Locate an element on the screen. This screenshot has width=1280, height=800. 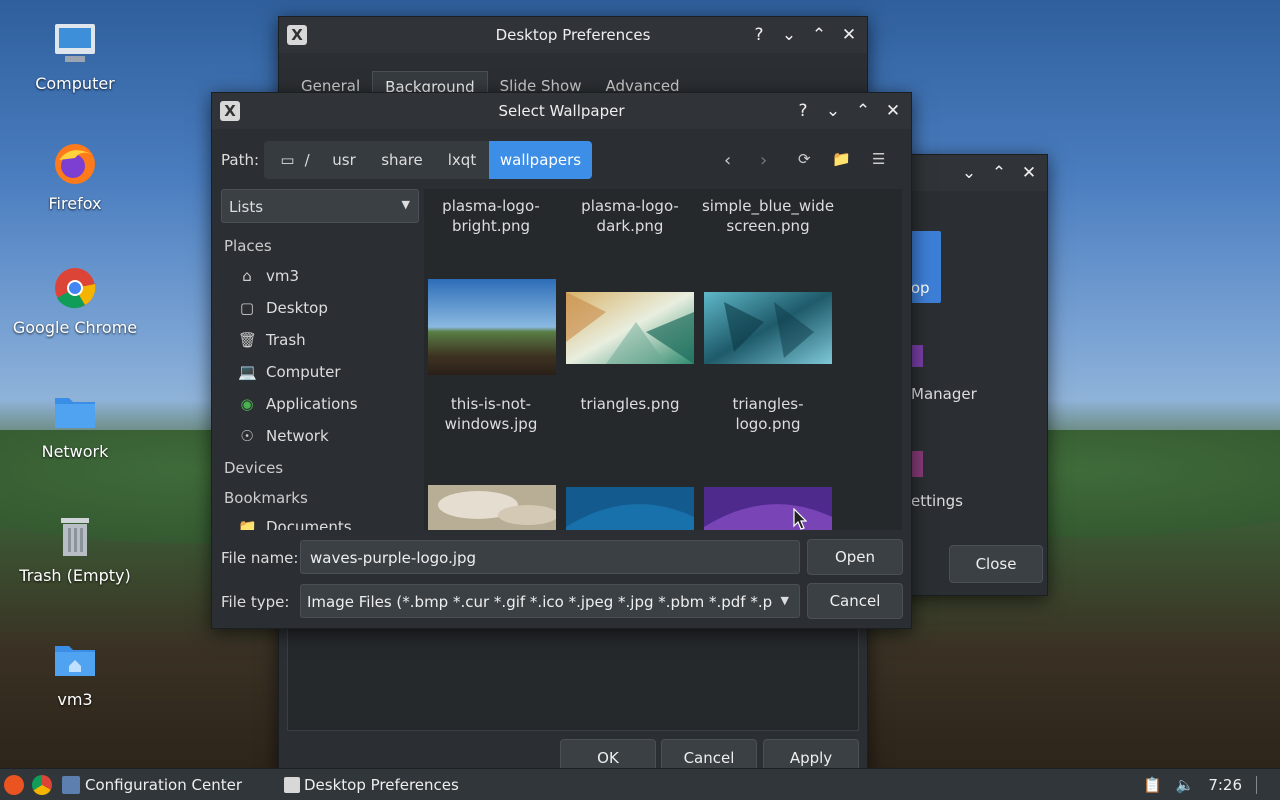
prefs-content-panel is located at coordinates (573, 674).